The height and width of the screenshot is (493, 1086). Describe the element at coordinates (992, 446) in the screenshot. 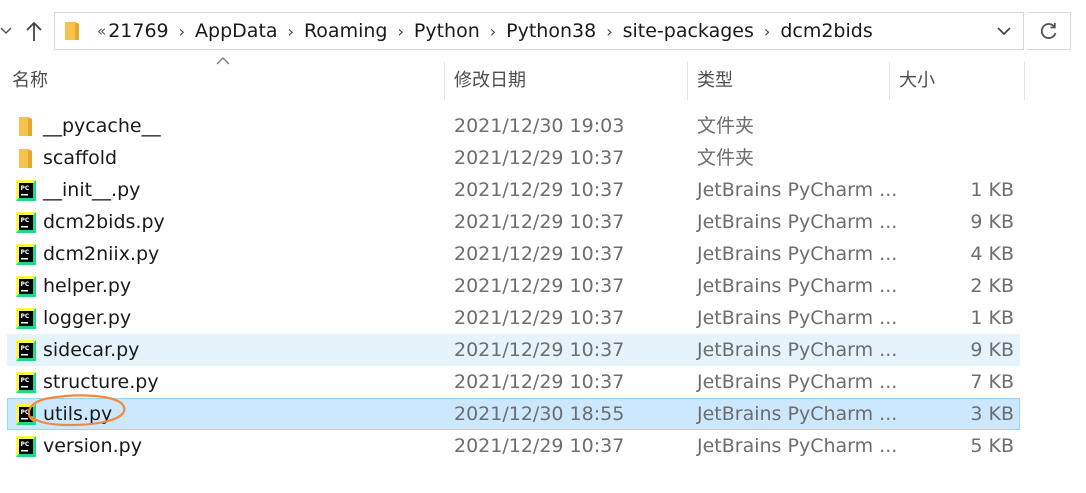

I see `file-size: 5 KB` at that location.